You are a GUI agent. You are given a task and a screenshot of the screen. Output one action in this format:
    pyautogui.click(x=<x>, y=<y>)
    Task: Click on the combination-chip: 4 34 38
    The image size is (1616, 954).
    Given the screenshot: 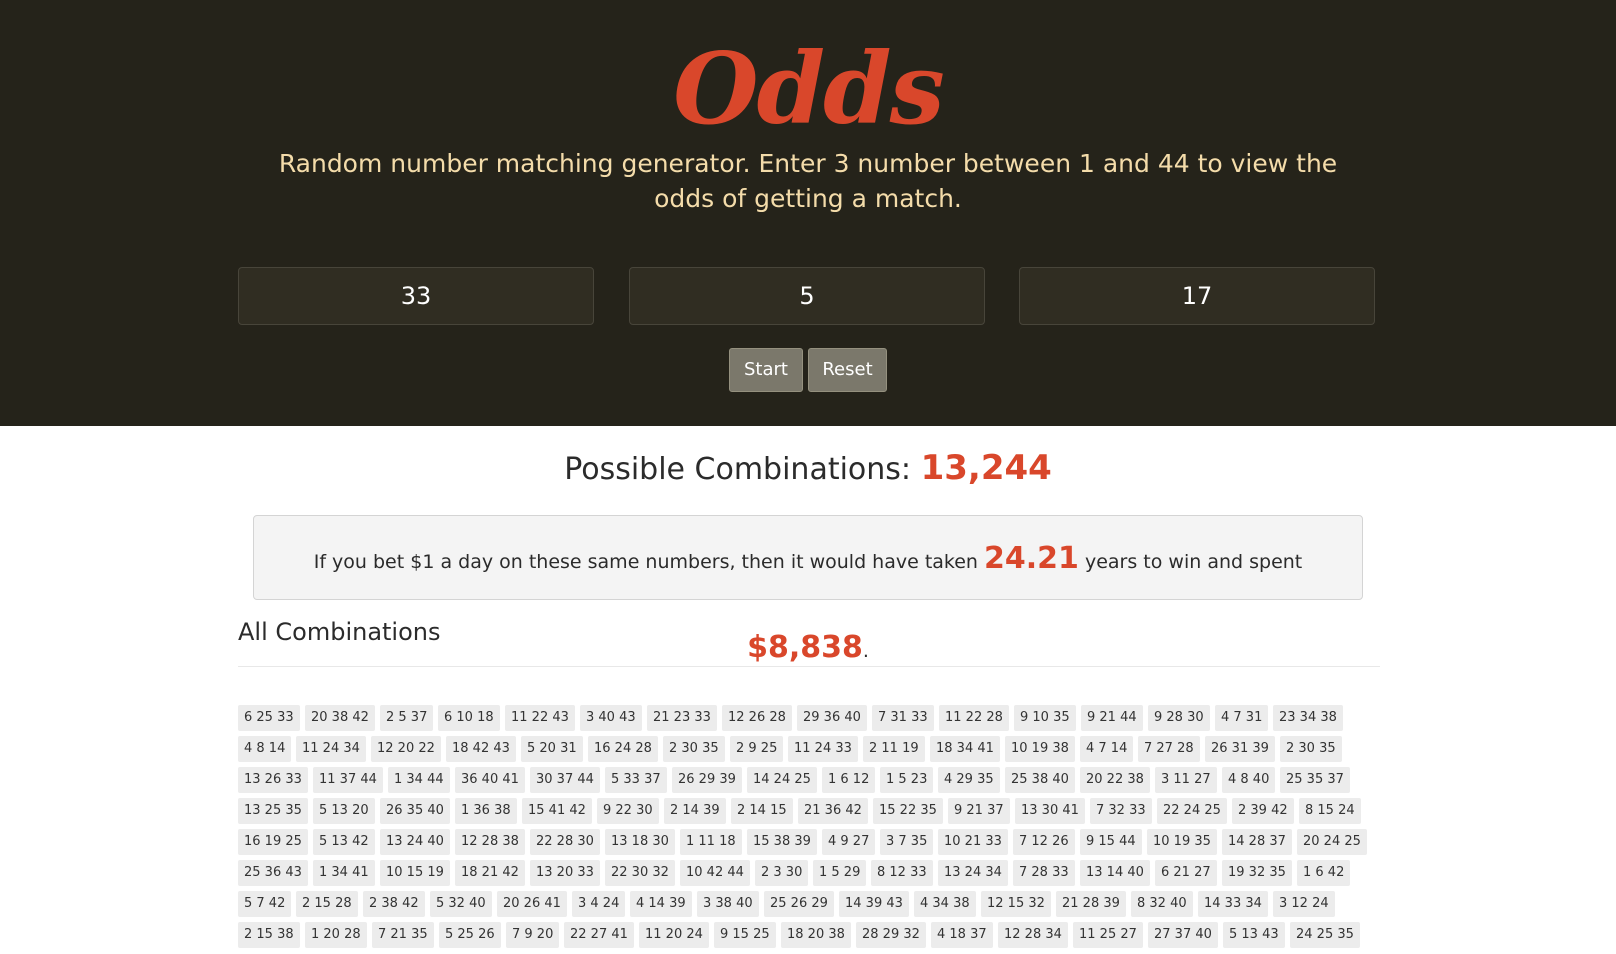 What is the action you would take?
    pyautogui.click(x=945, y=904)
    